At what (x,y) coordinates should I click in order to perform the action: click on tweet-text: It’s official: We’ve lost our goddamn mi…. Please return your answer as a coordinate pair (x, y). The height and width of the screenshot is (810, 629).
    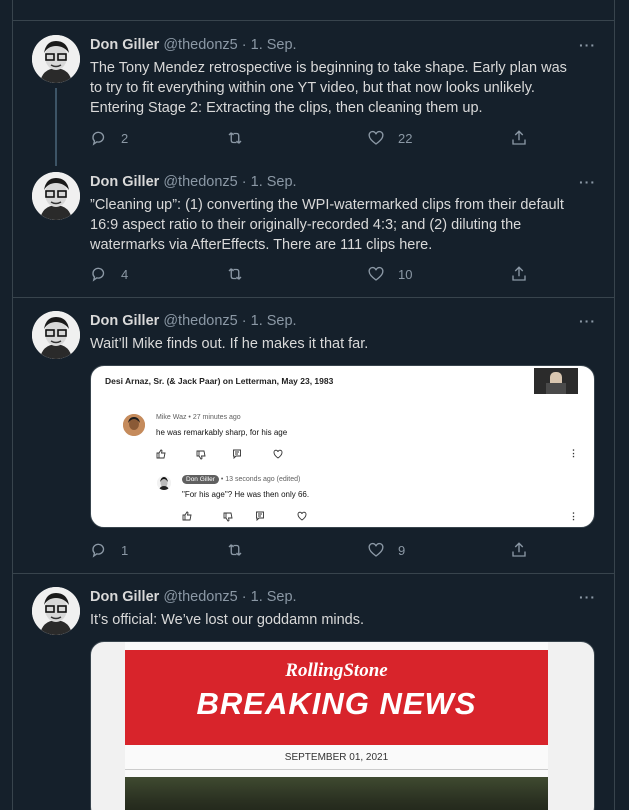
    Looking at the image, I should click on (341, 620).